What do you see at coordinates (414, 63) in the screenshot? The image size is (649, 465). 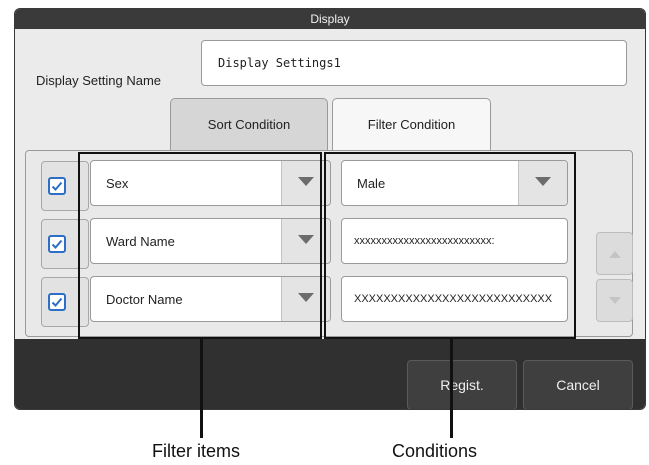 I see `setting-name-input: Display Settings1` at bounding box center [414, 63].